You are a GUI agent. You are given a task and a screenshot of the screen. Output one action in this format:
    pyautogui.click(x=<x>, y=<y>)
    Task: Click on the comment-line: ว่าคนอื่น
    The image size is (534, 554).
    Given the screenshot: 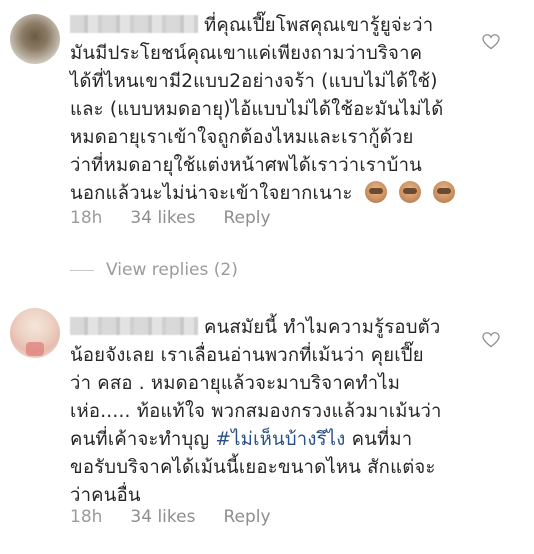 What is the action you would take?
    pyautogui.click(x=105, y=495)
    